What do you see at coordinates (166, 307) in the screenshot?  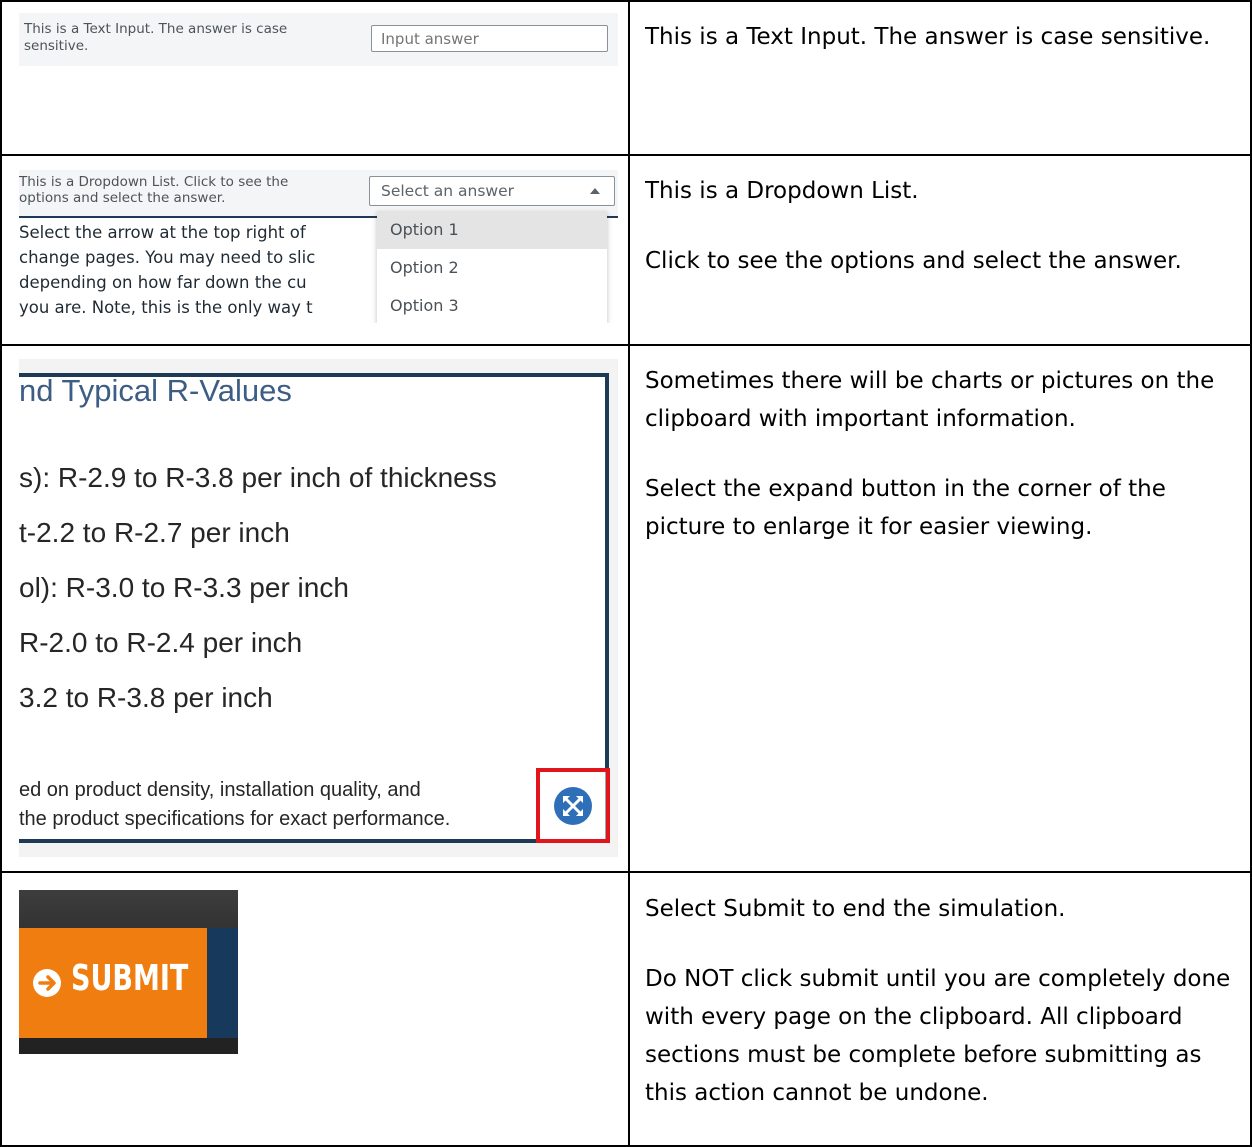 I see `body-line: you are. Note, this is the only way t` at bounding box center [166, 307].